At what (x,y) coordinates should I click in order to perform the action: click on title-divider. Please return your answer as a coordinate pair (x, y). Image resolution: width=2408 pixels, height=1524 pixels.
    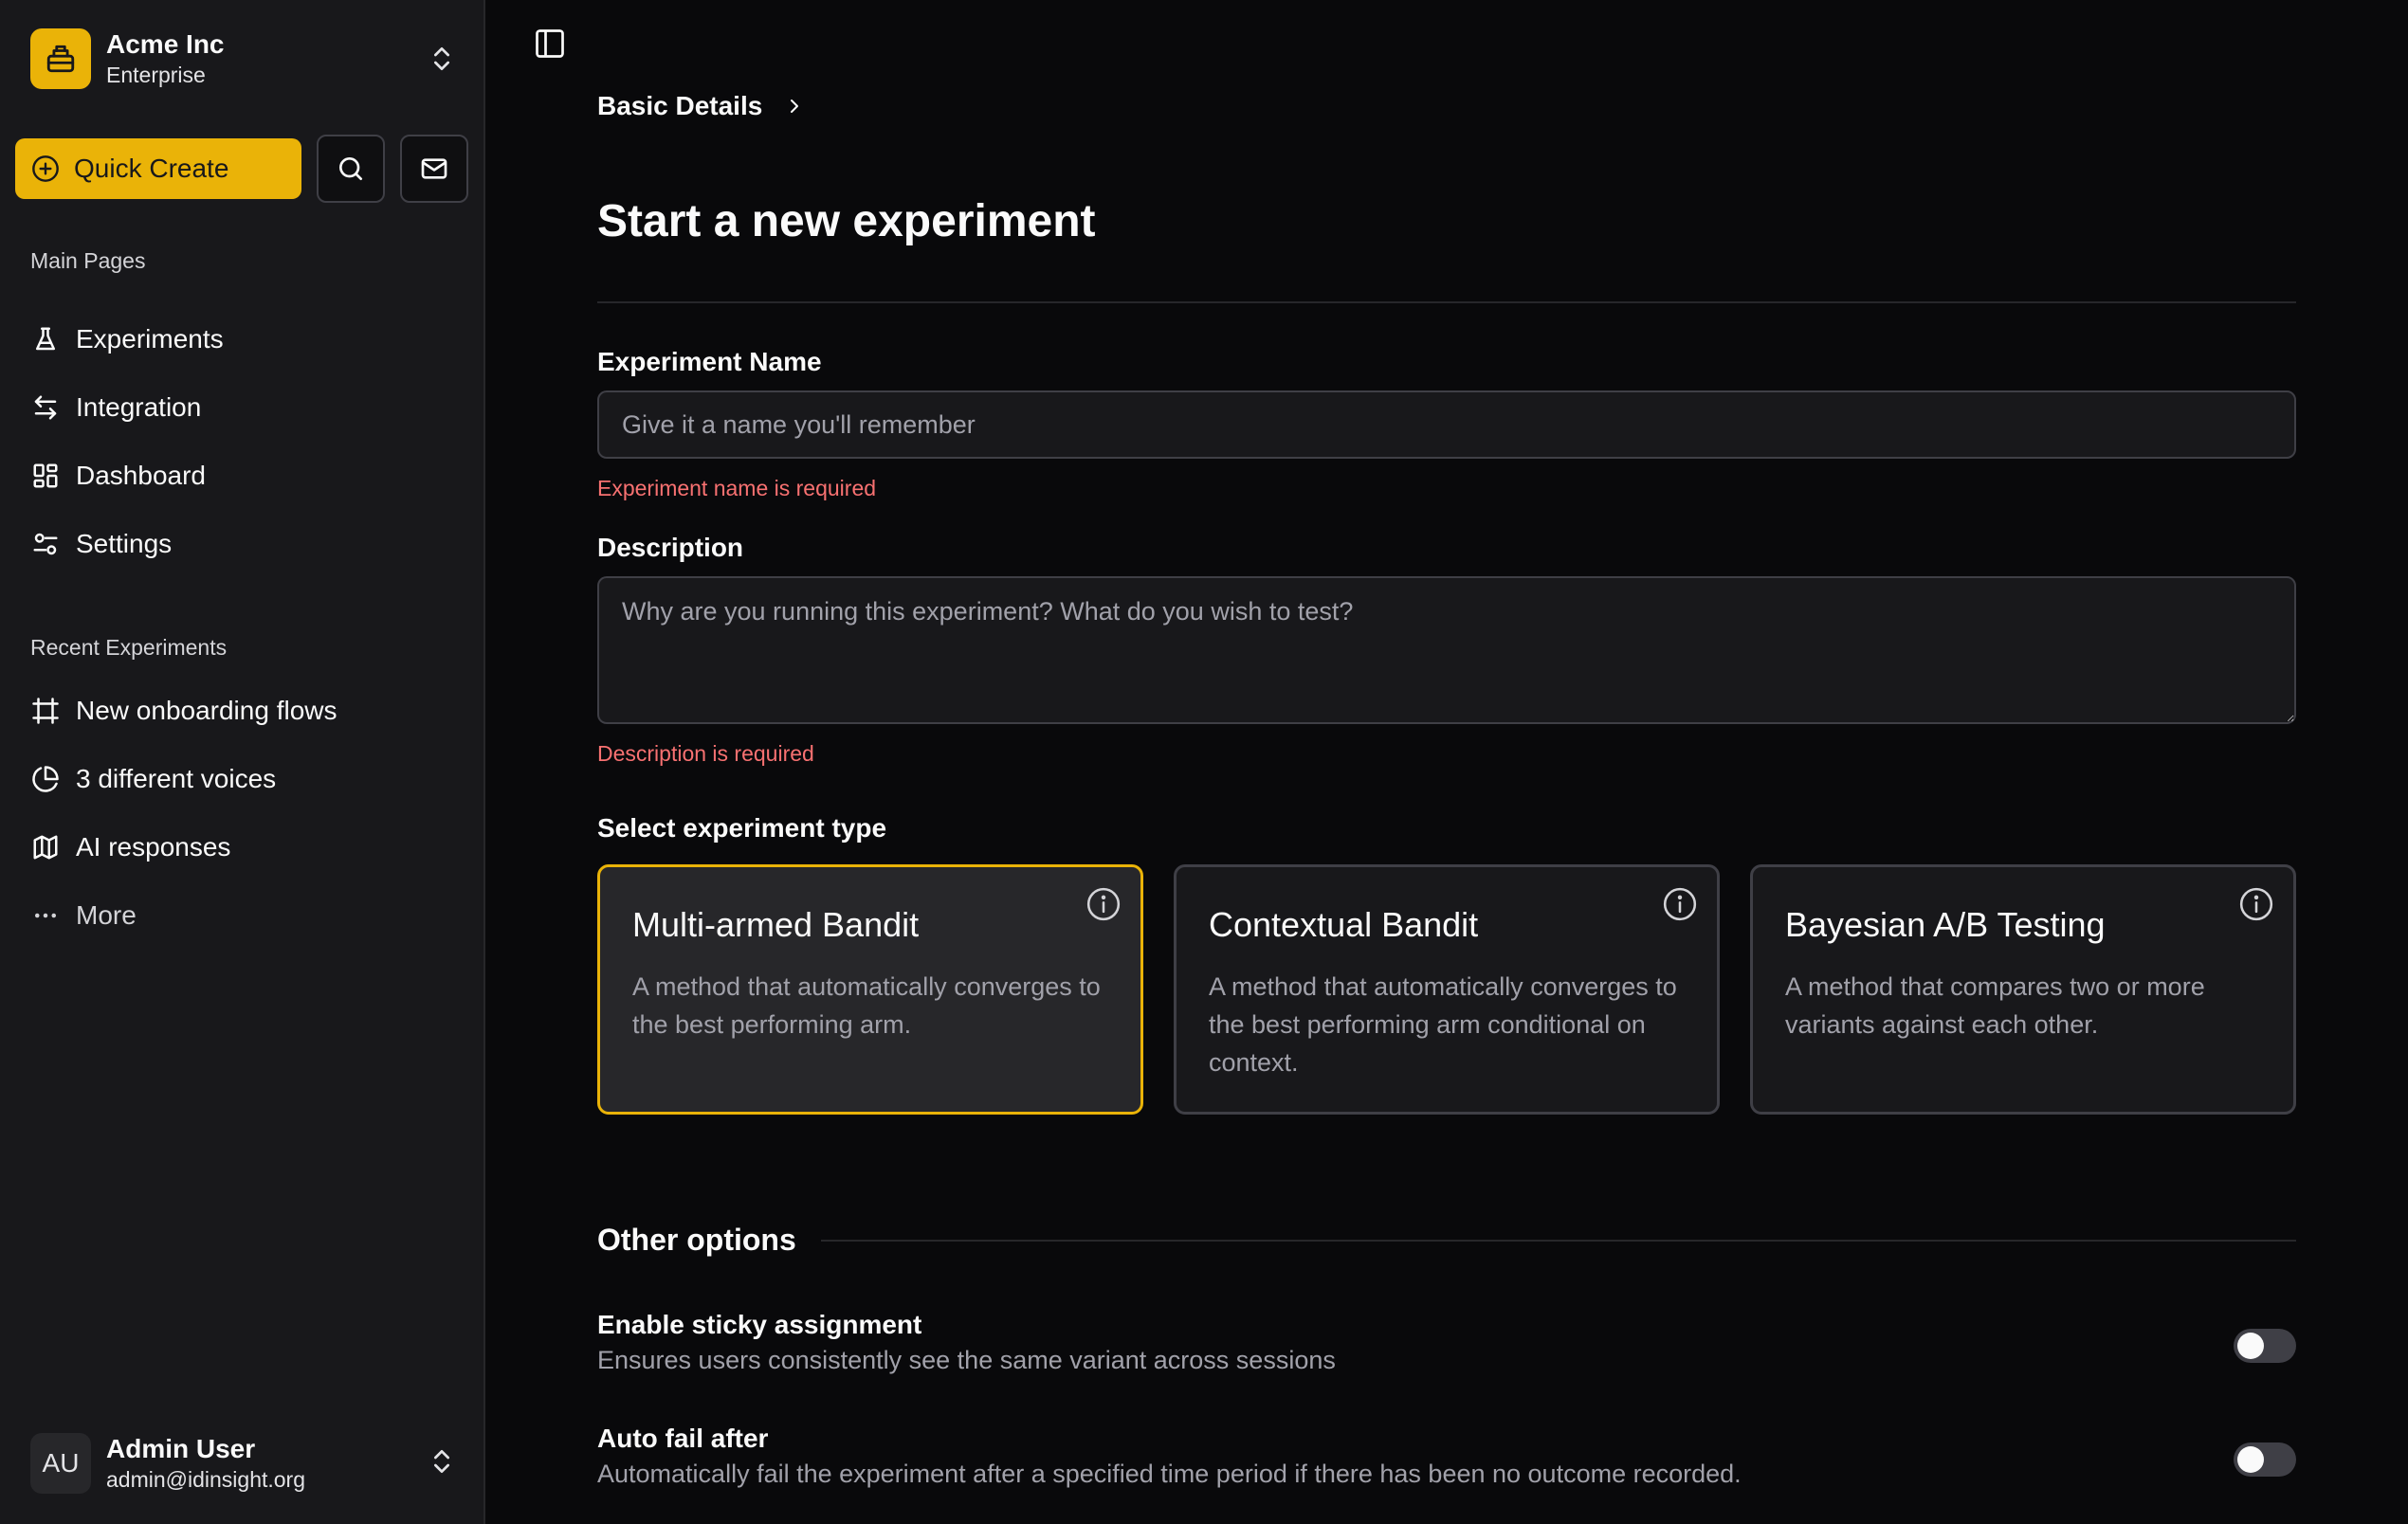
    Looking at the image, I should click on (1446, 302).